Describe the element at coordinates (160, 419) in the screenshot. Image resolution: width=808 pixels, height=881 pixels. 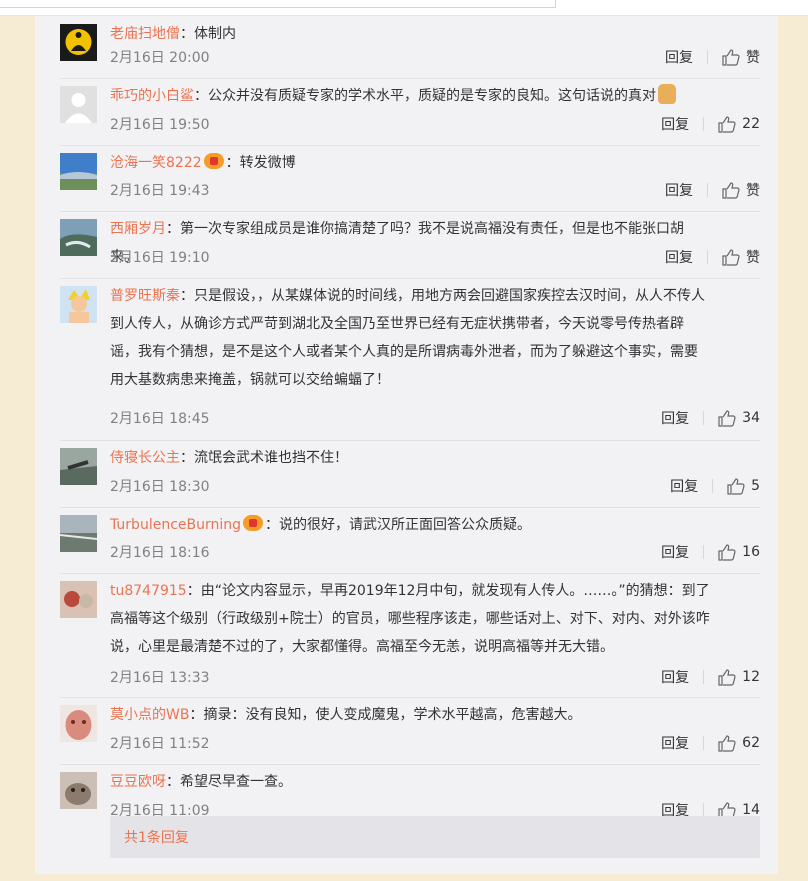
I see `comment-time: 2月16日 18:45` at that location.